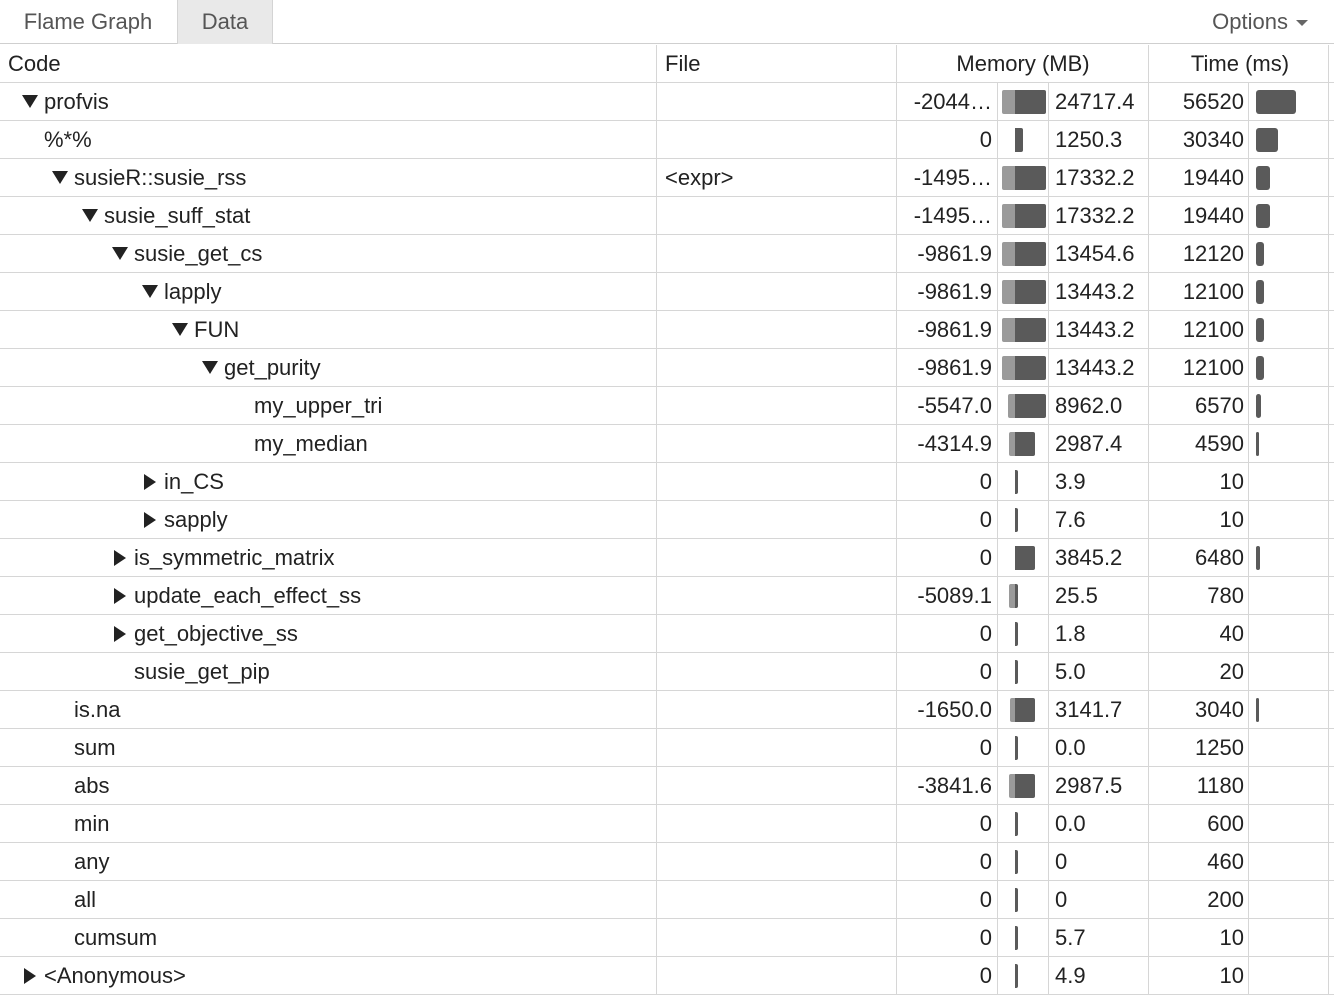  What do you see at coordinates (1070, 975) in the screenshot?
I see `memory-allocated-value: 4.9` at bounding box center [1070, 975].